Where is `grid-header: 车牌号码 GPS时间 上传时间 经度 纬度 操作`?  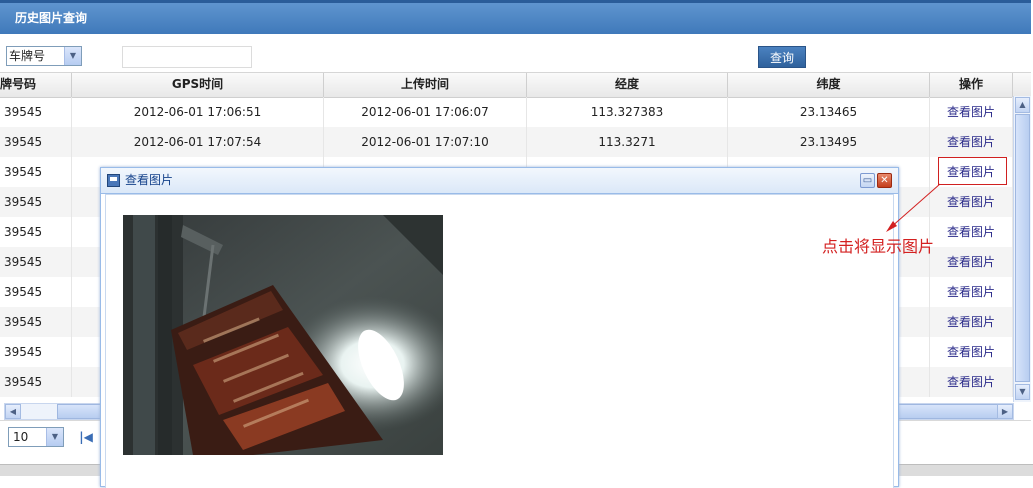
grid-header: 车牌号码 GPS时间 上传时间 经度 纬度 操作 is located at coordinates (515, 85).